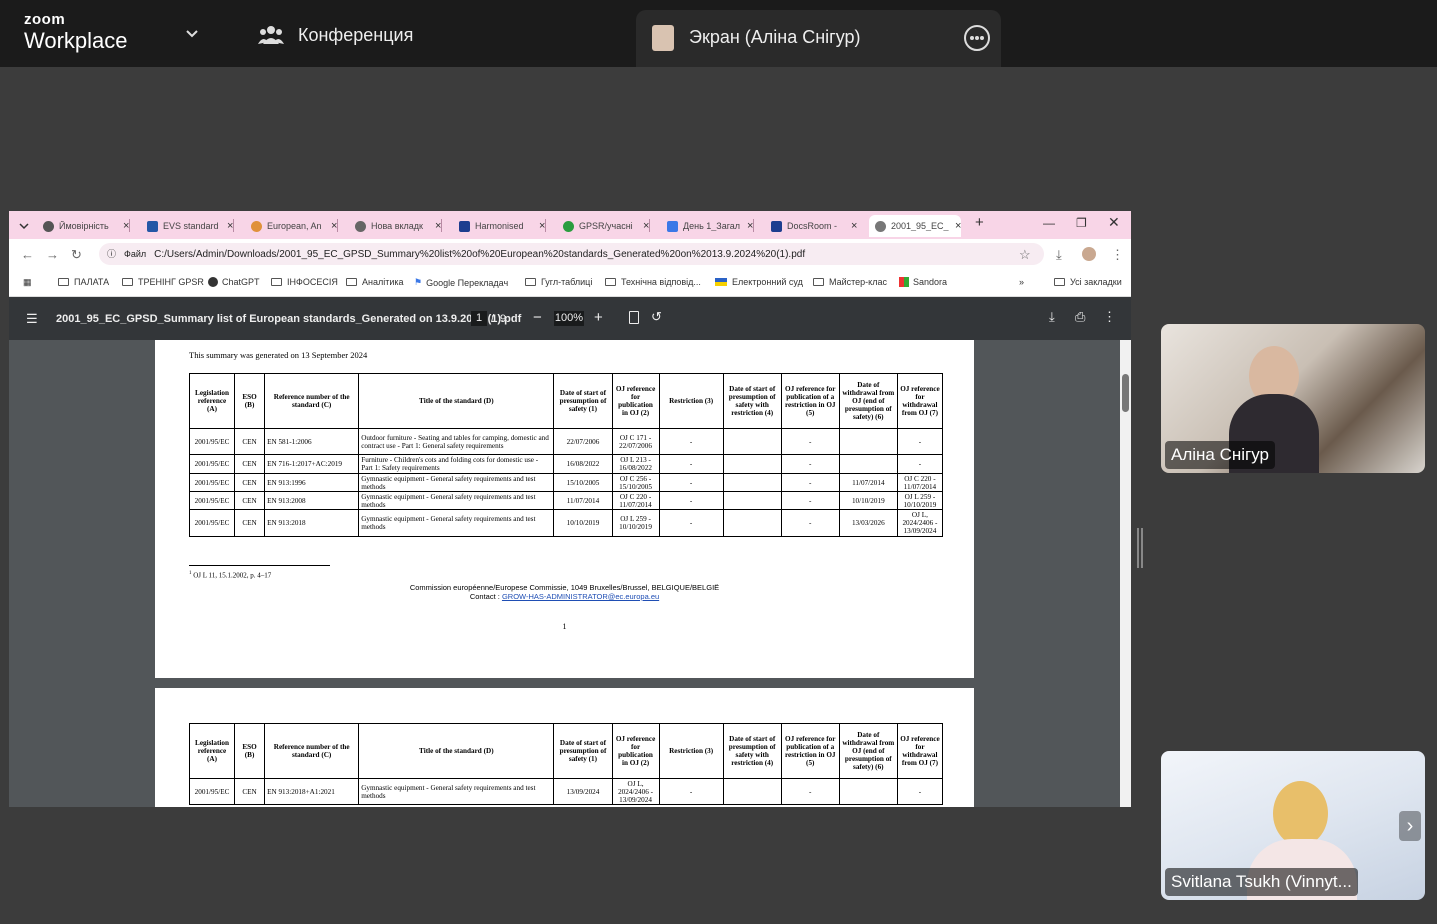  Describe the element at coordinates (461, 282) in the screenshot. I see `bookmark-item: ⚑ Google Перекладач` at that location.